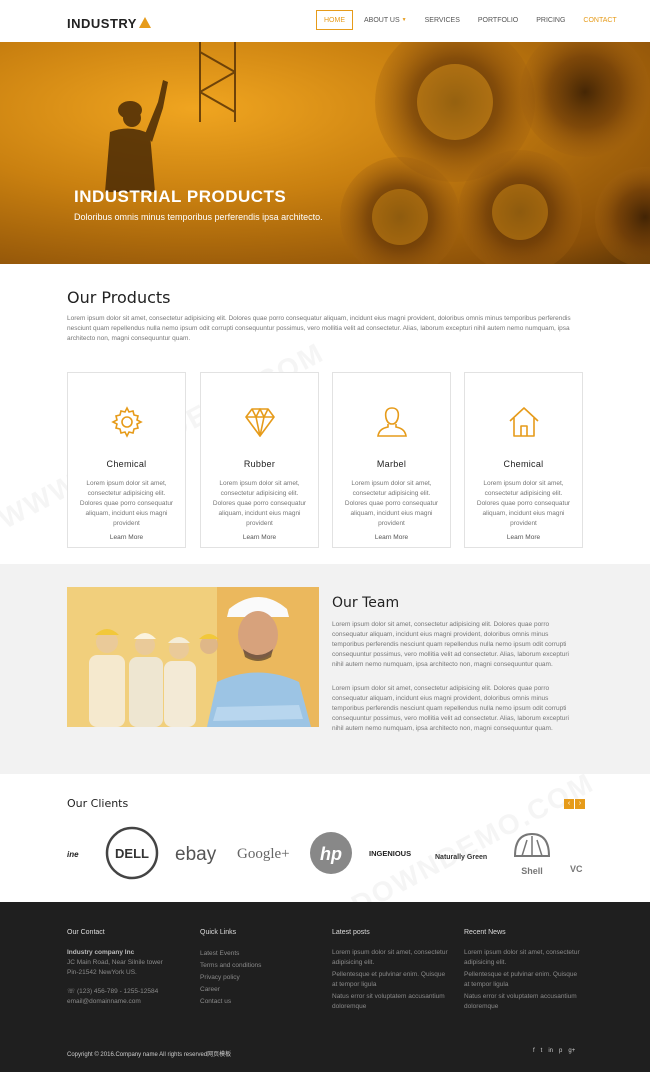 This screenshot has width=650, height=1072. What do you see at coordinates (102, 972) in the screenshot?
I see `address-line: Pin-21542 NewYork US.` at bounding box center [102, 972].